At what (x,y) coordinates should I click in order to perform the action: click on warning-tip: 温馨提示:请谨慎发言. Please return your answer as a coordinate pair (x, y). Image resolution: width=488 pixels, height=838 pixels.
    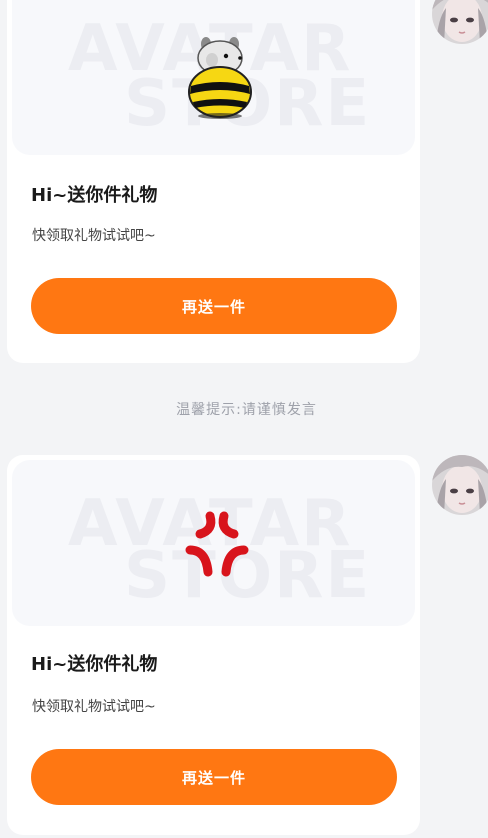
    Looking at the image, I should click on (246, 410).